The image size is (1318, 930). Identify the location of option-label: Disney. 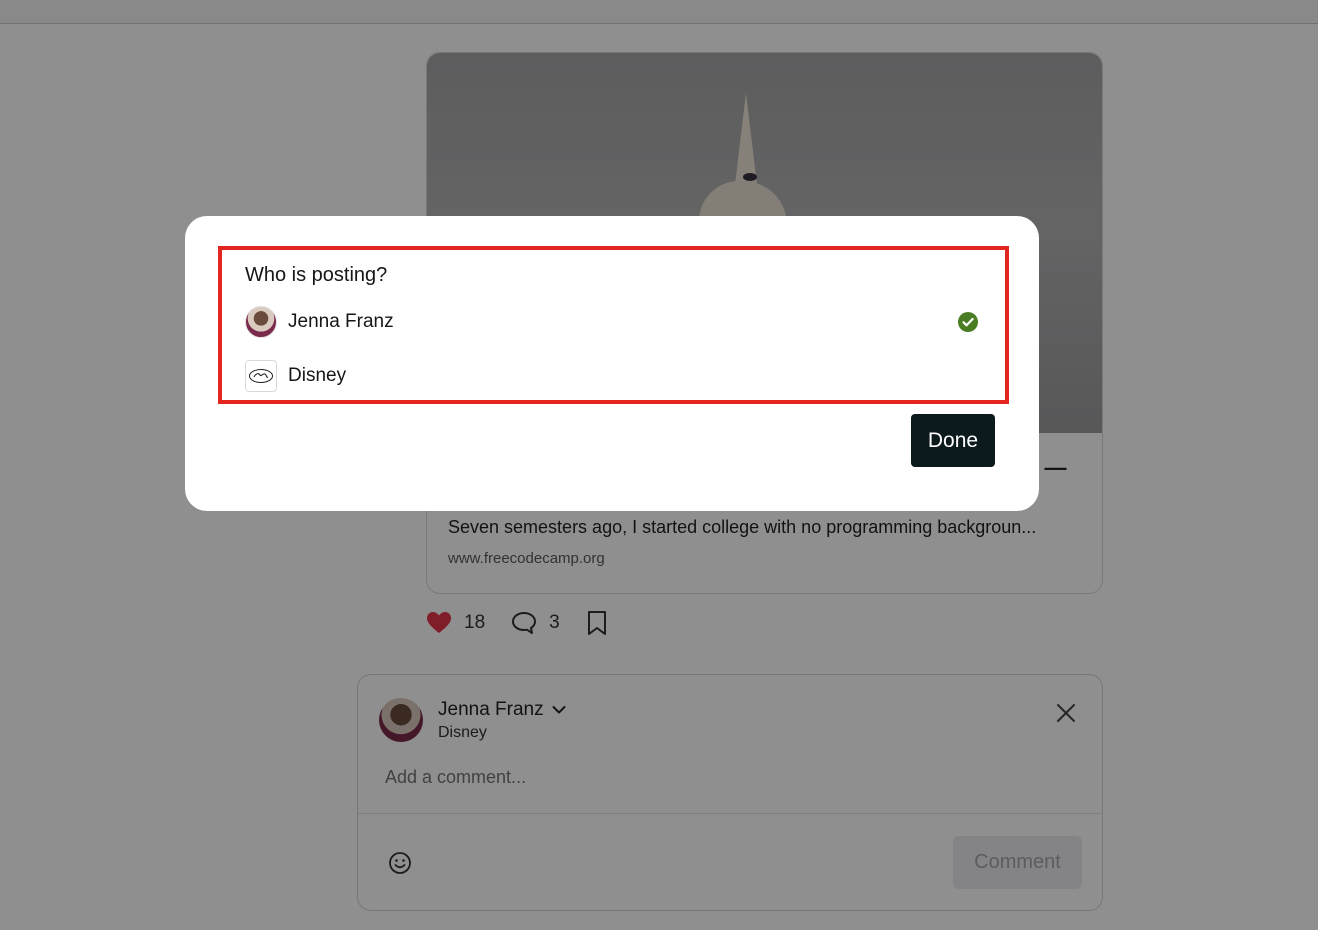
(317, 375).